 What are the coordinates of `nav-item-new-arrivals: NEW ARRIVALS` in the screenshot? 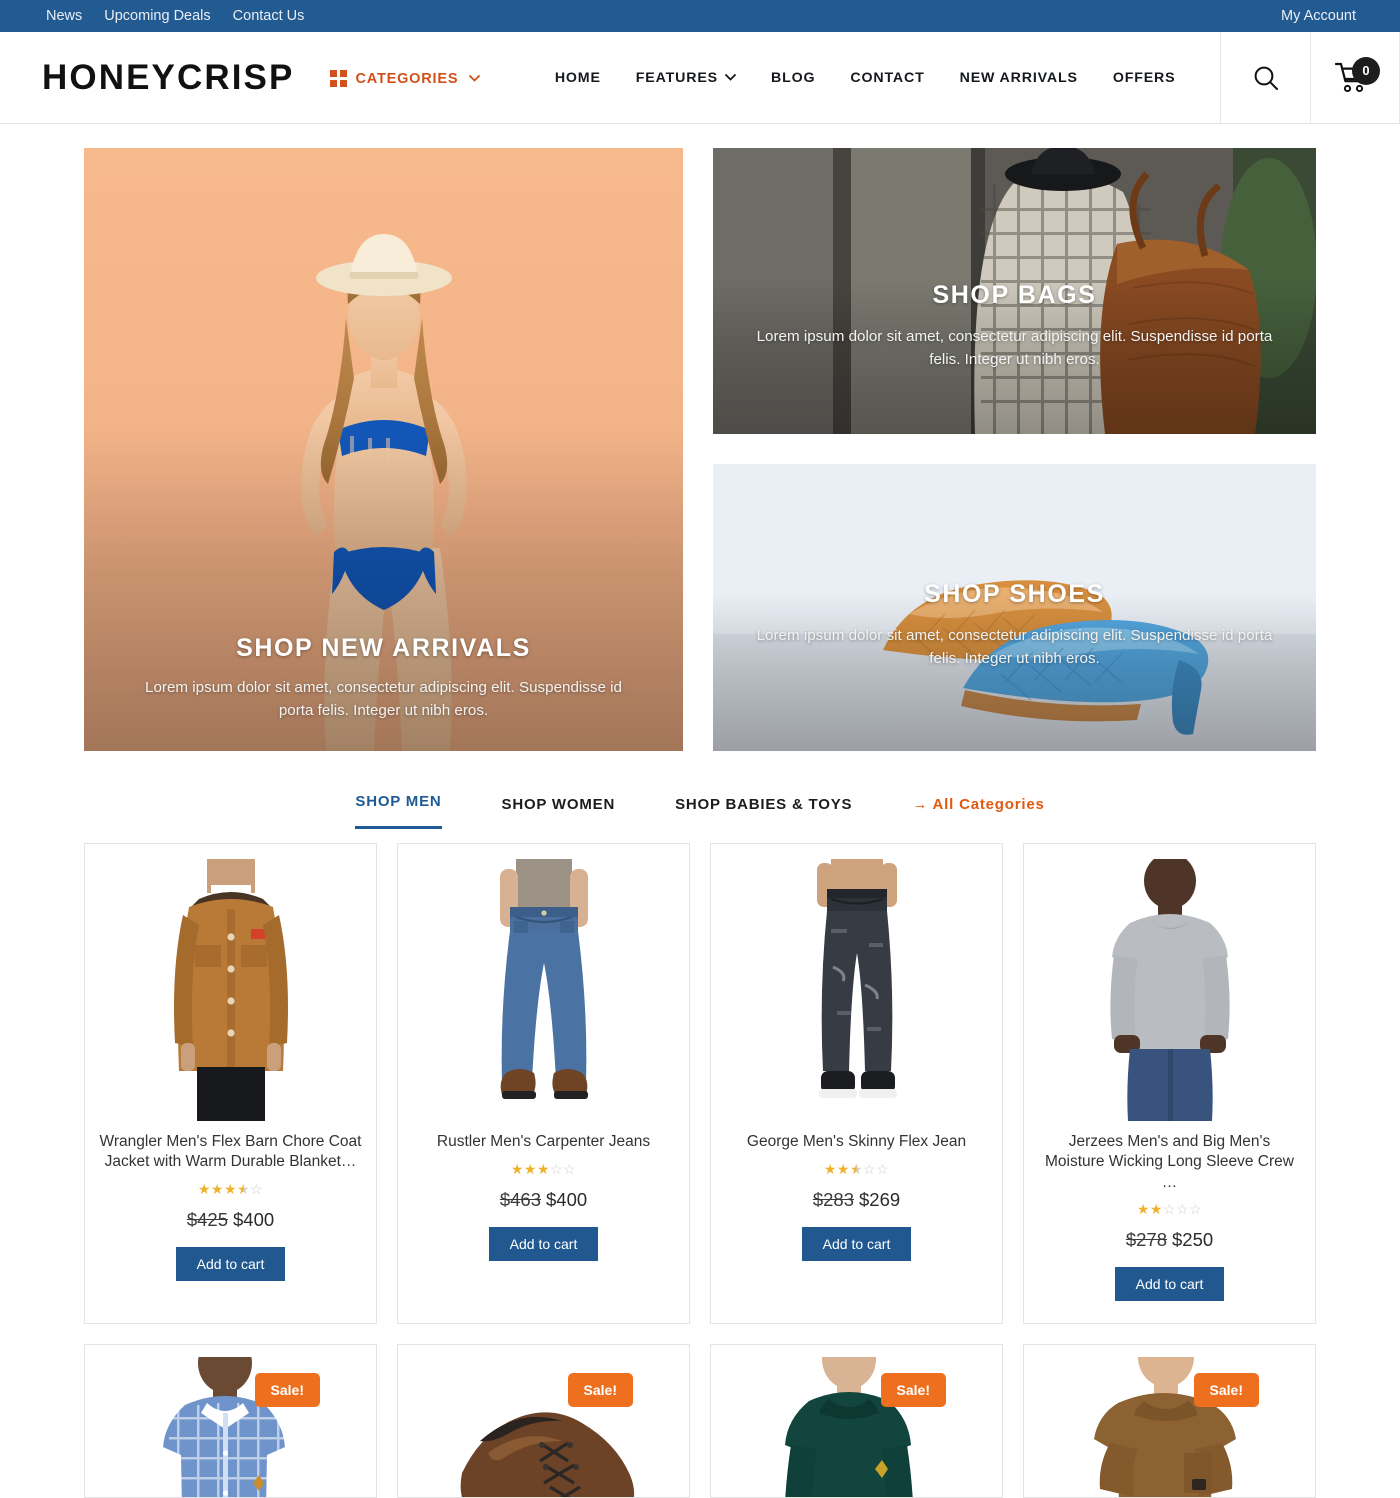 It's located at (1019, 78).